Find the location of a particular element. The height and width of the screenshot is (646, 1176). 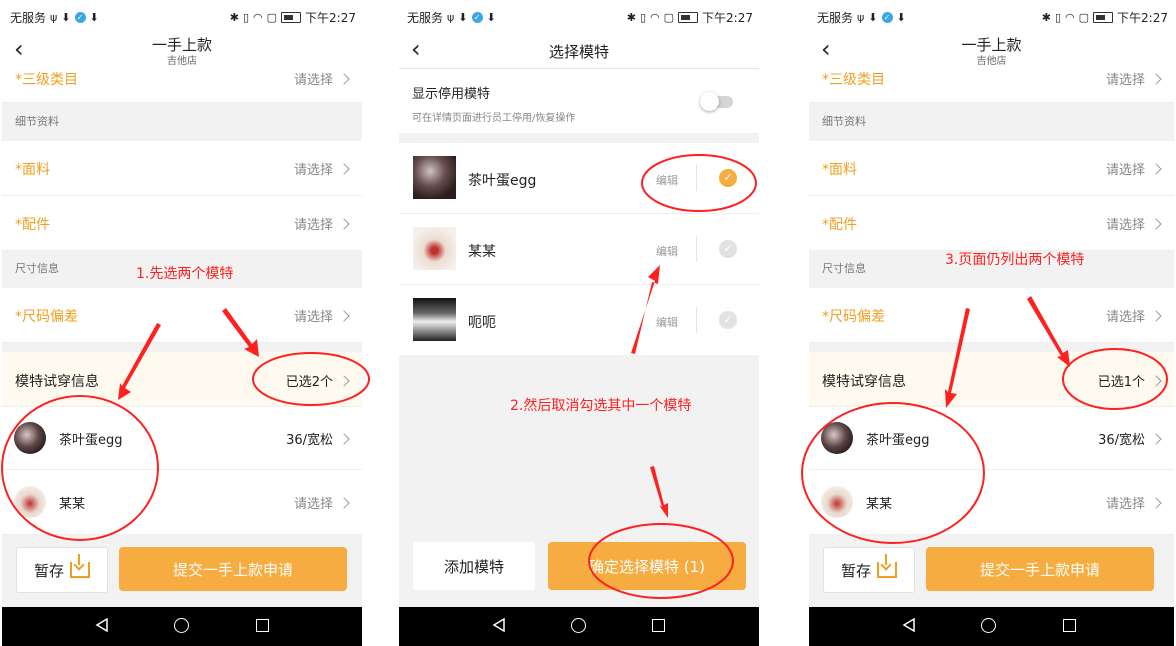

nav-bar: ‹ 选择模特 is located at coordinates (579, 51).